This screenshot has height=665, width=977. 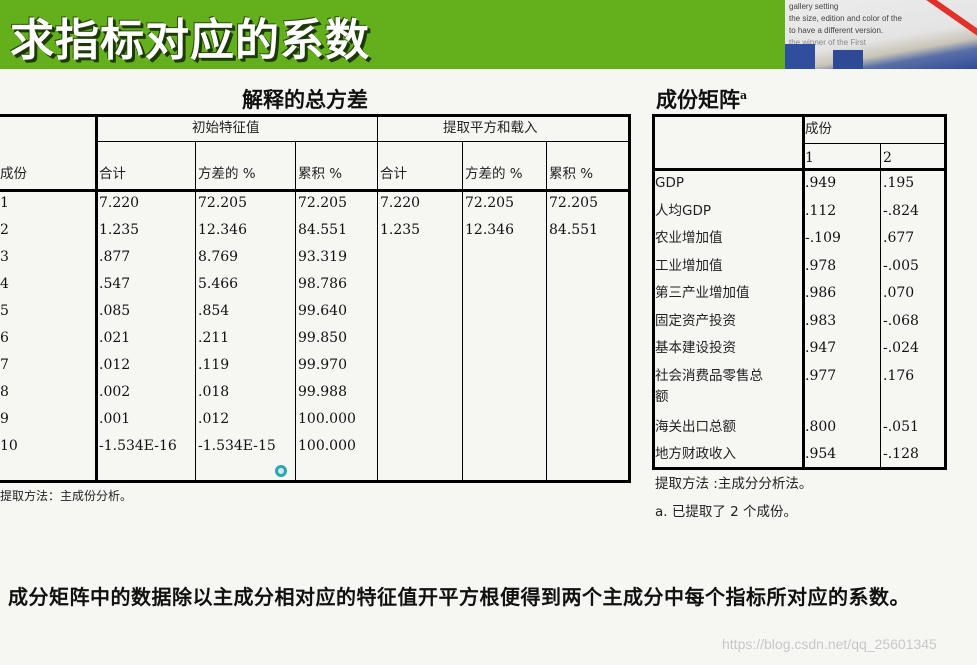 I want to click on component-number: 2, so click(x=4, y=230).